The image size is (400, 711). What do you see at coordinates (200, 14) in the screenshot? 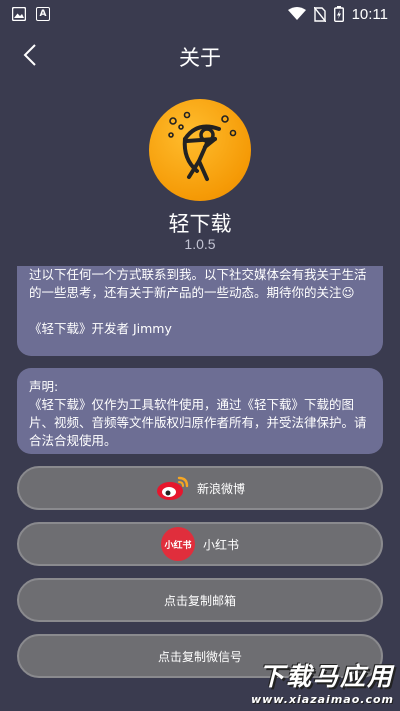
I see `status-bar: A 10:11` at bounding box center [200, 14].